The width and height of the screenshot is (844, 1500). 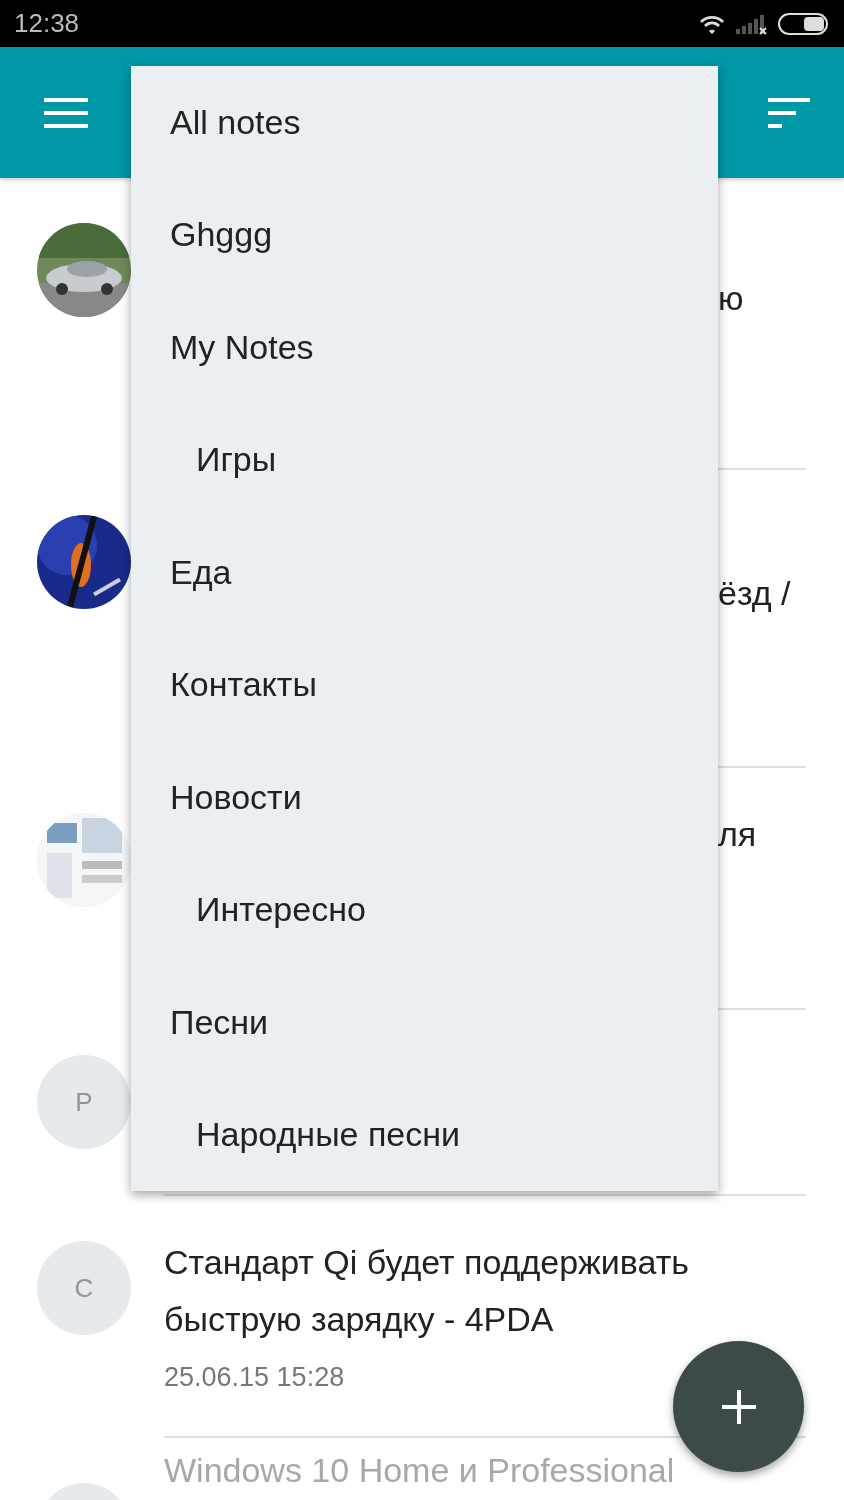 What do you see at coordinates (752, 23) in the screenshot?
I see `signal-icon` at bounding box center [752, 23].